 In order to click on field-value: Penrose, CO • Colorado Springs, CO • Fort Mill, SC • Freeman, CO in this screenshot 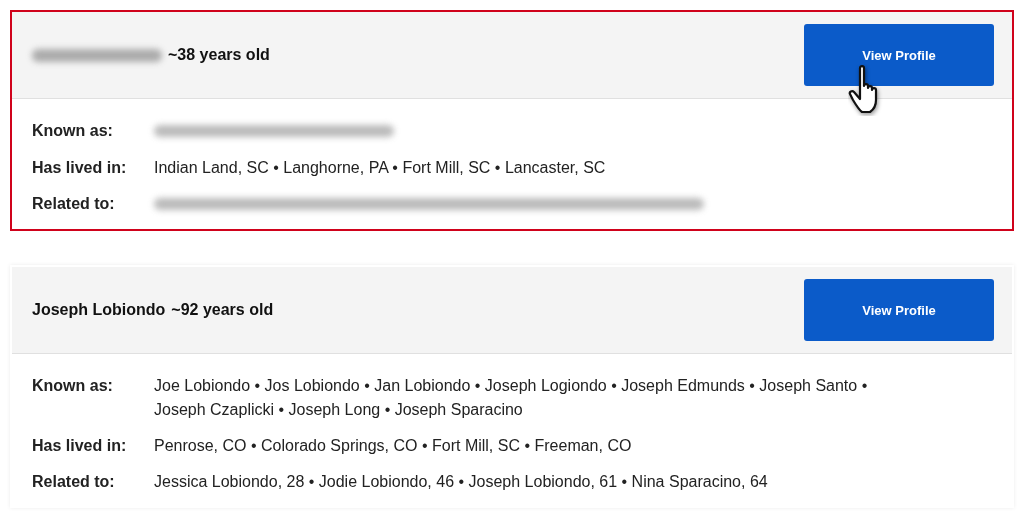, I will do `click(393, 445)`.